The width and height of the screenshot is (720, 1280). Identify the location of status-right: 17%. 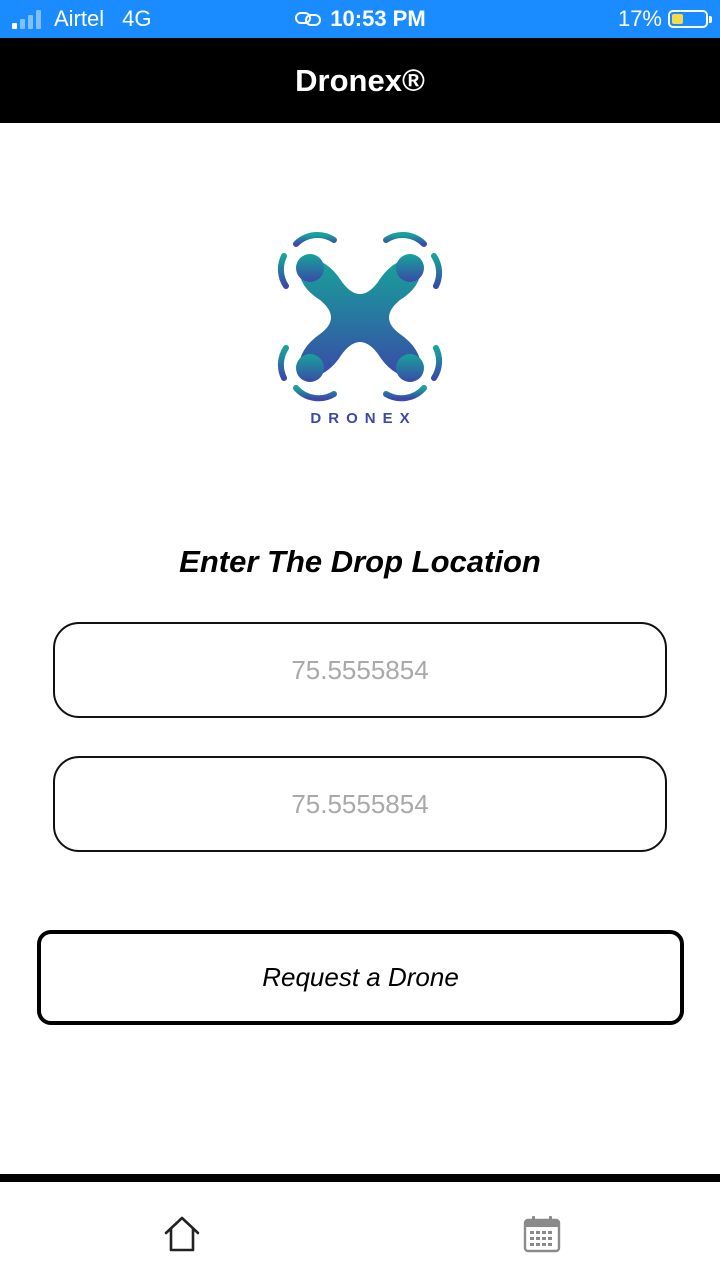
(664, 19).